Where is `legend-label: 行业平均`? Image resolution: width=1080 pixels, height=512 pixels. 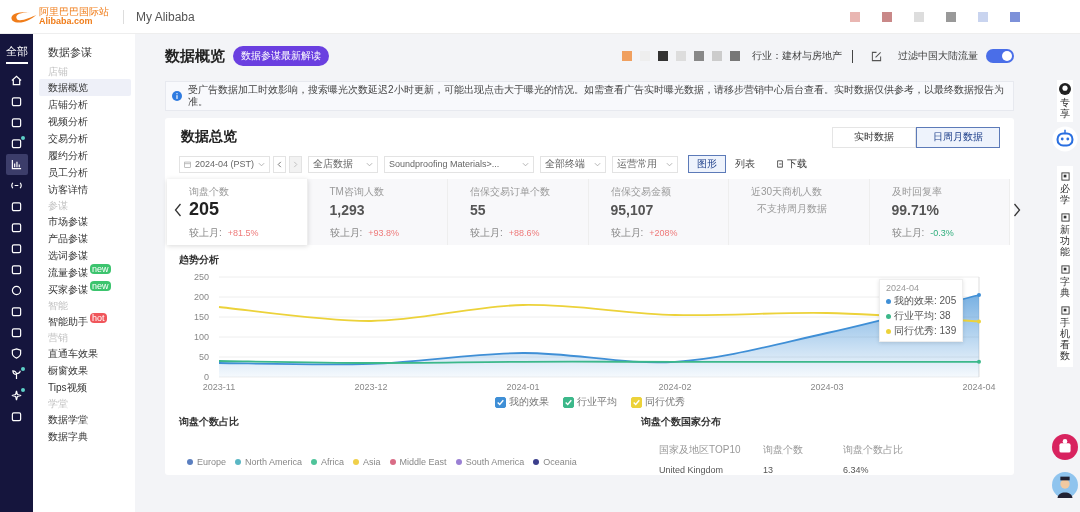 legend-label: 行业平均 is located at coordinates (596, 402).